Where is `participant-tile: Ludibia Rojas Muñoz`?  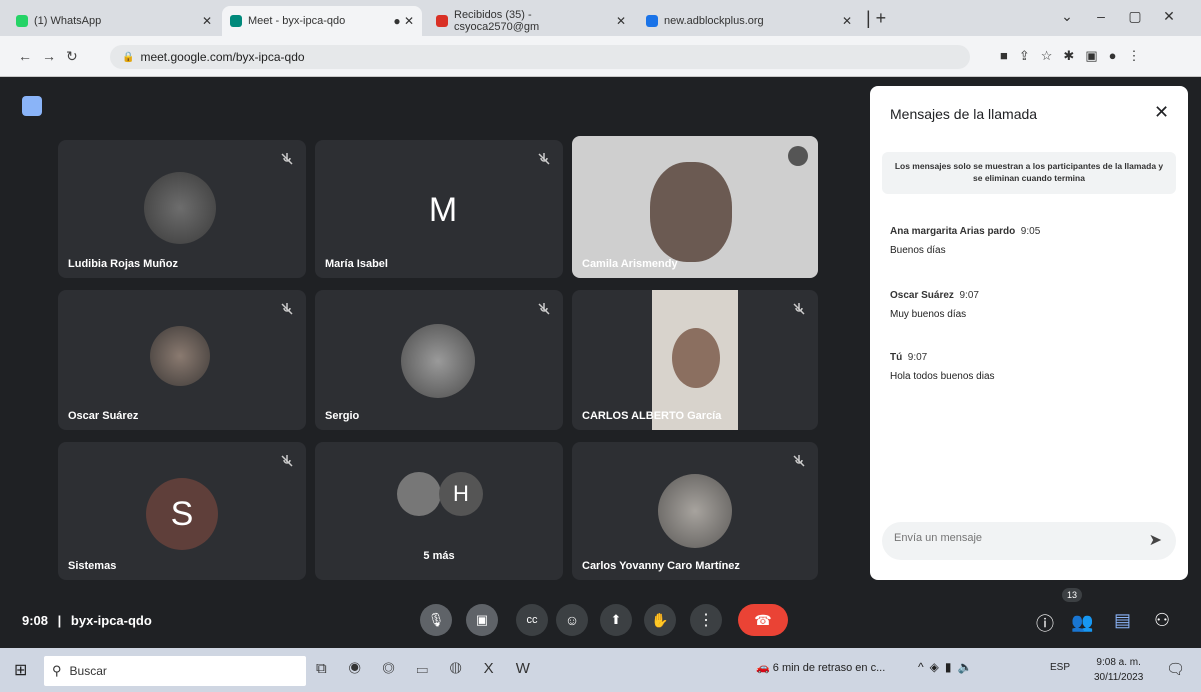
participant-tile: Ludibia Rojas Muñoz is located at coordinates (182, 209).